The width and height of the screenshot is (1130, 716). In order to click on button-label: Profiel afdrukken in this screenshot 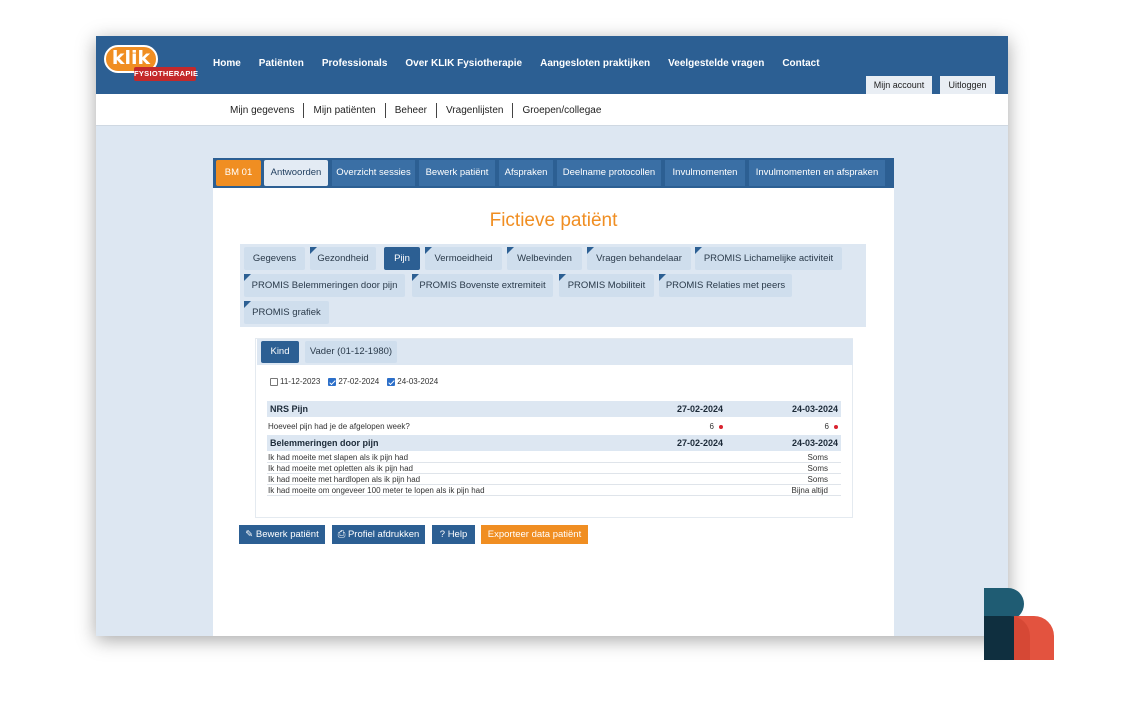, I will do `click(383, 534)`.